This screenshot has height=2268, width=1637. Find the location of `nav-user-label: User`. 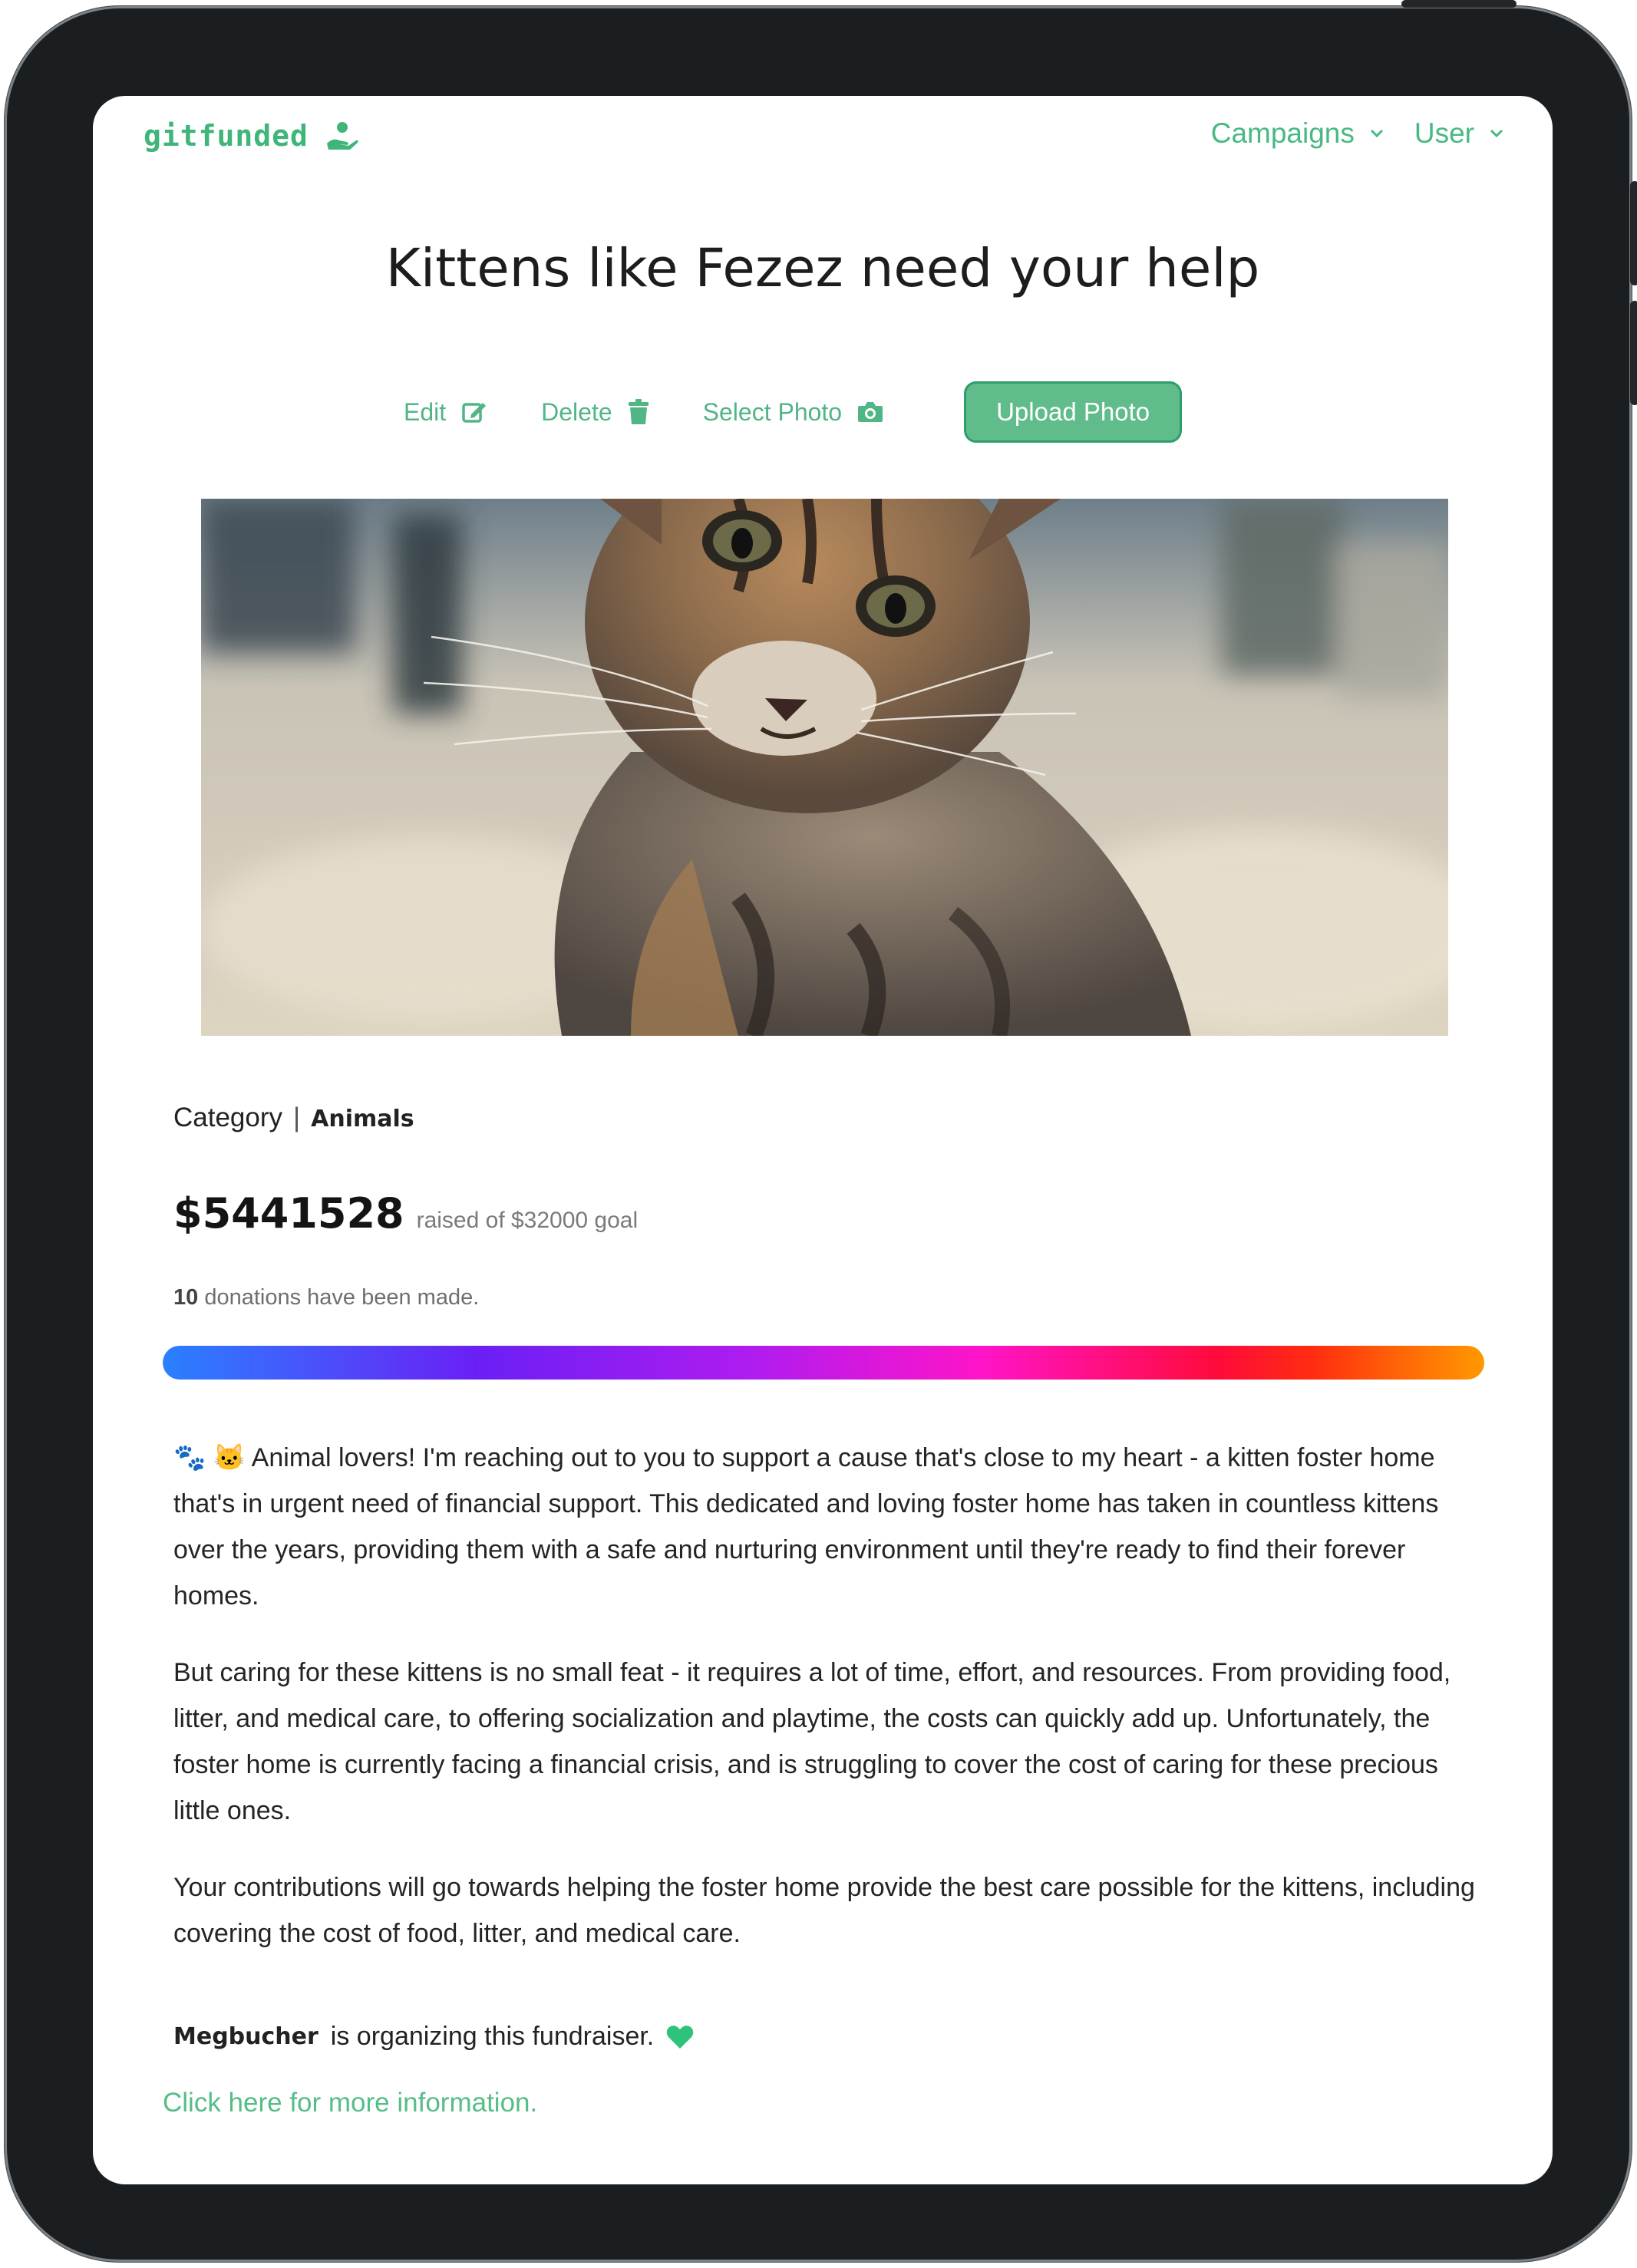

nav-user-label: User is located at coordinates (1444, 133).